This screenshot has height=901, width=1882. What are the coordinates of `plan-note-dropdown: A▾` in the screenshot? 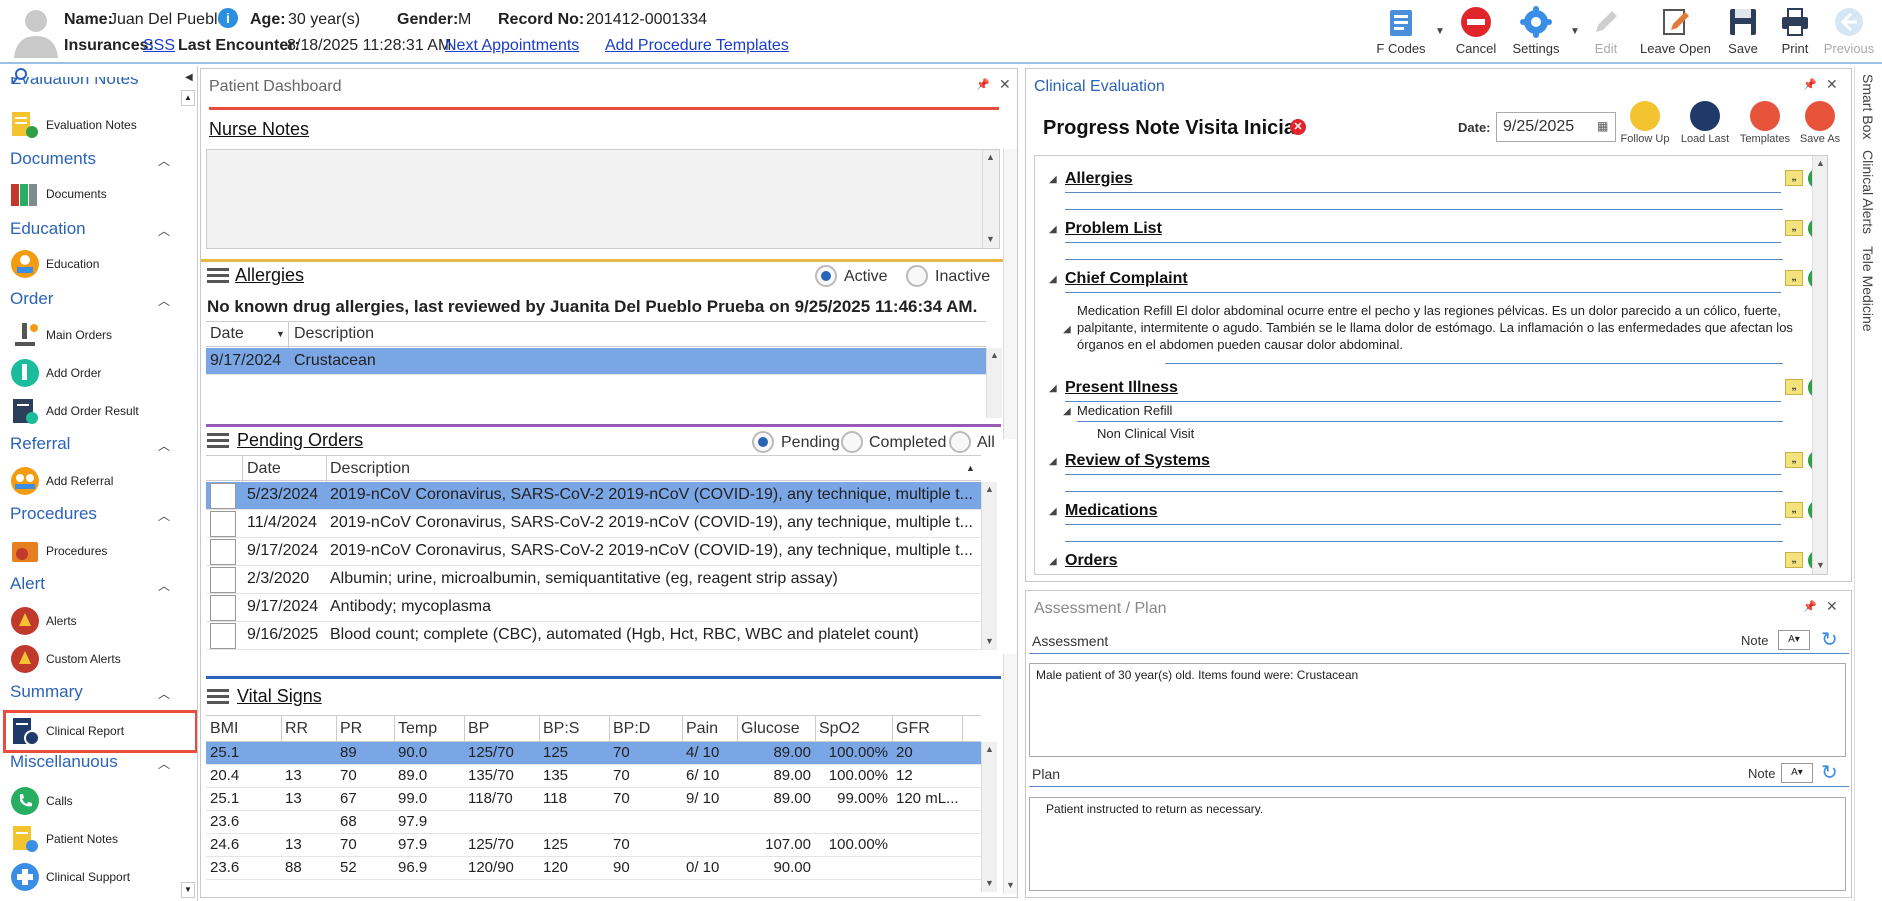 It's located at (1797, 773).